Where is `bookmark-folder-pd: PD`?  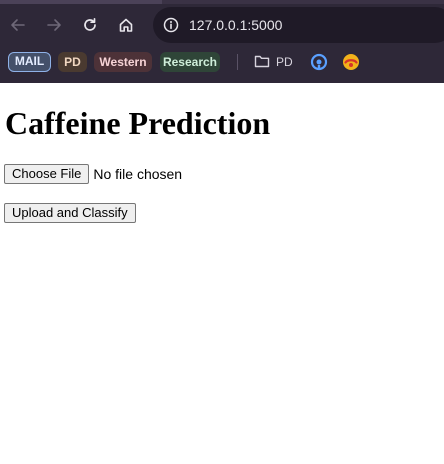
bookmark-folder-pd: PD is located at coordinates (273, 62).